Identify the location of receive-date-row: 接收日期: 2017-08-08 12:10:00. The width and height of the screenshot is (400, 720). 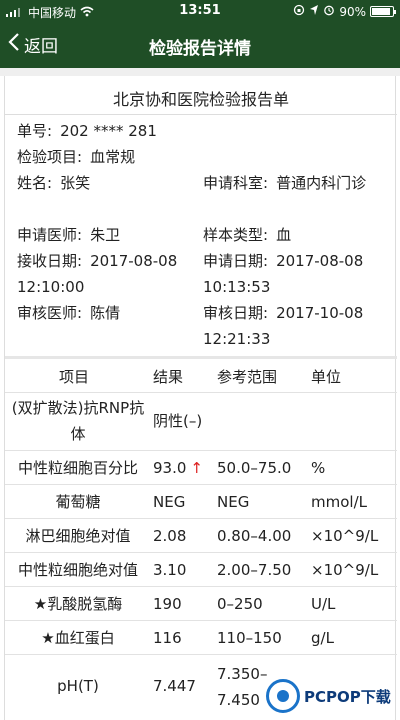
(107, 274).